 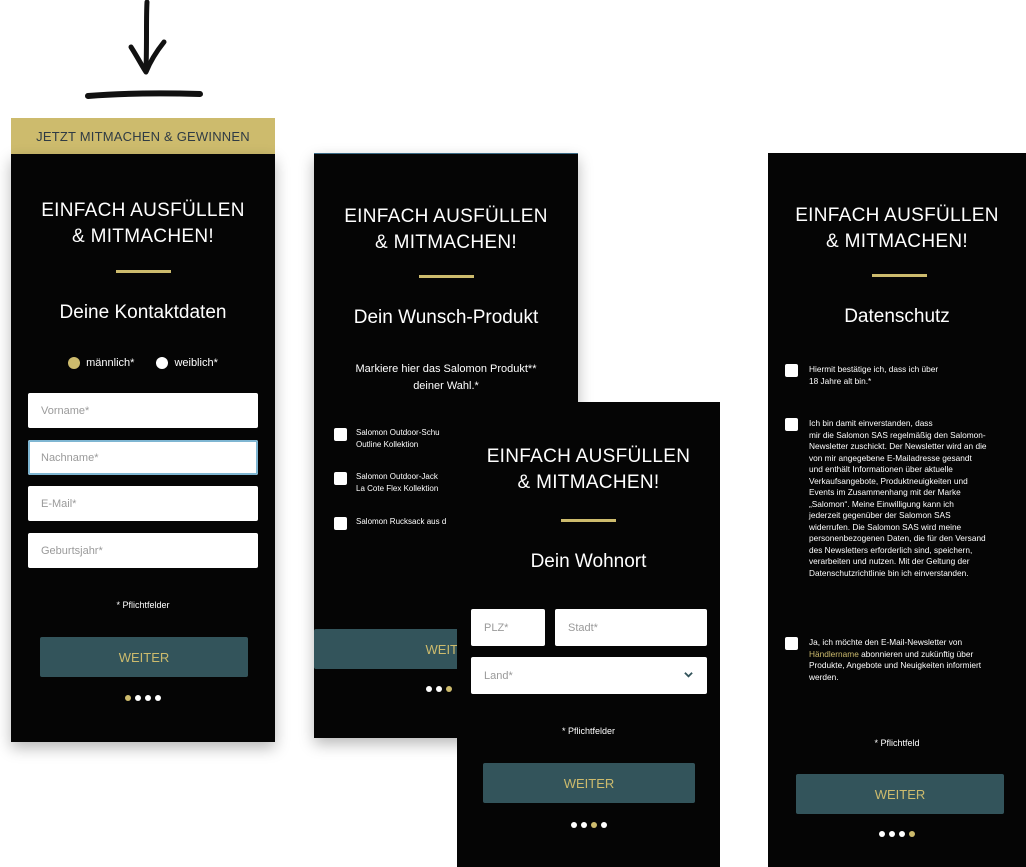 I want to click on step-title: Deine Kontaktdaten, so click(x=143, y=312).